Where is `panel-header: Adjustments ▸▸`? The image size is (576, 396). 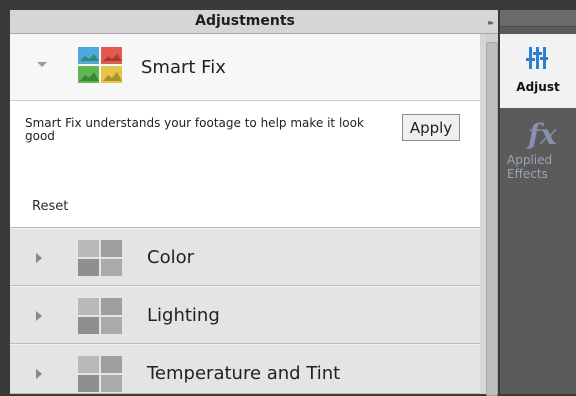
panel-header: Adjustments ▸▸ is located at coordinates (254, 22).